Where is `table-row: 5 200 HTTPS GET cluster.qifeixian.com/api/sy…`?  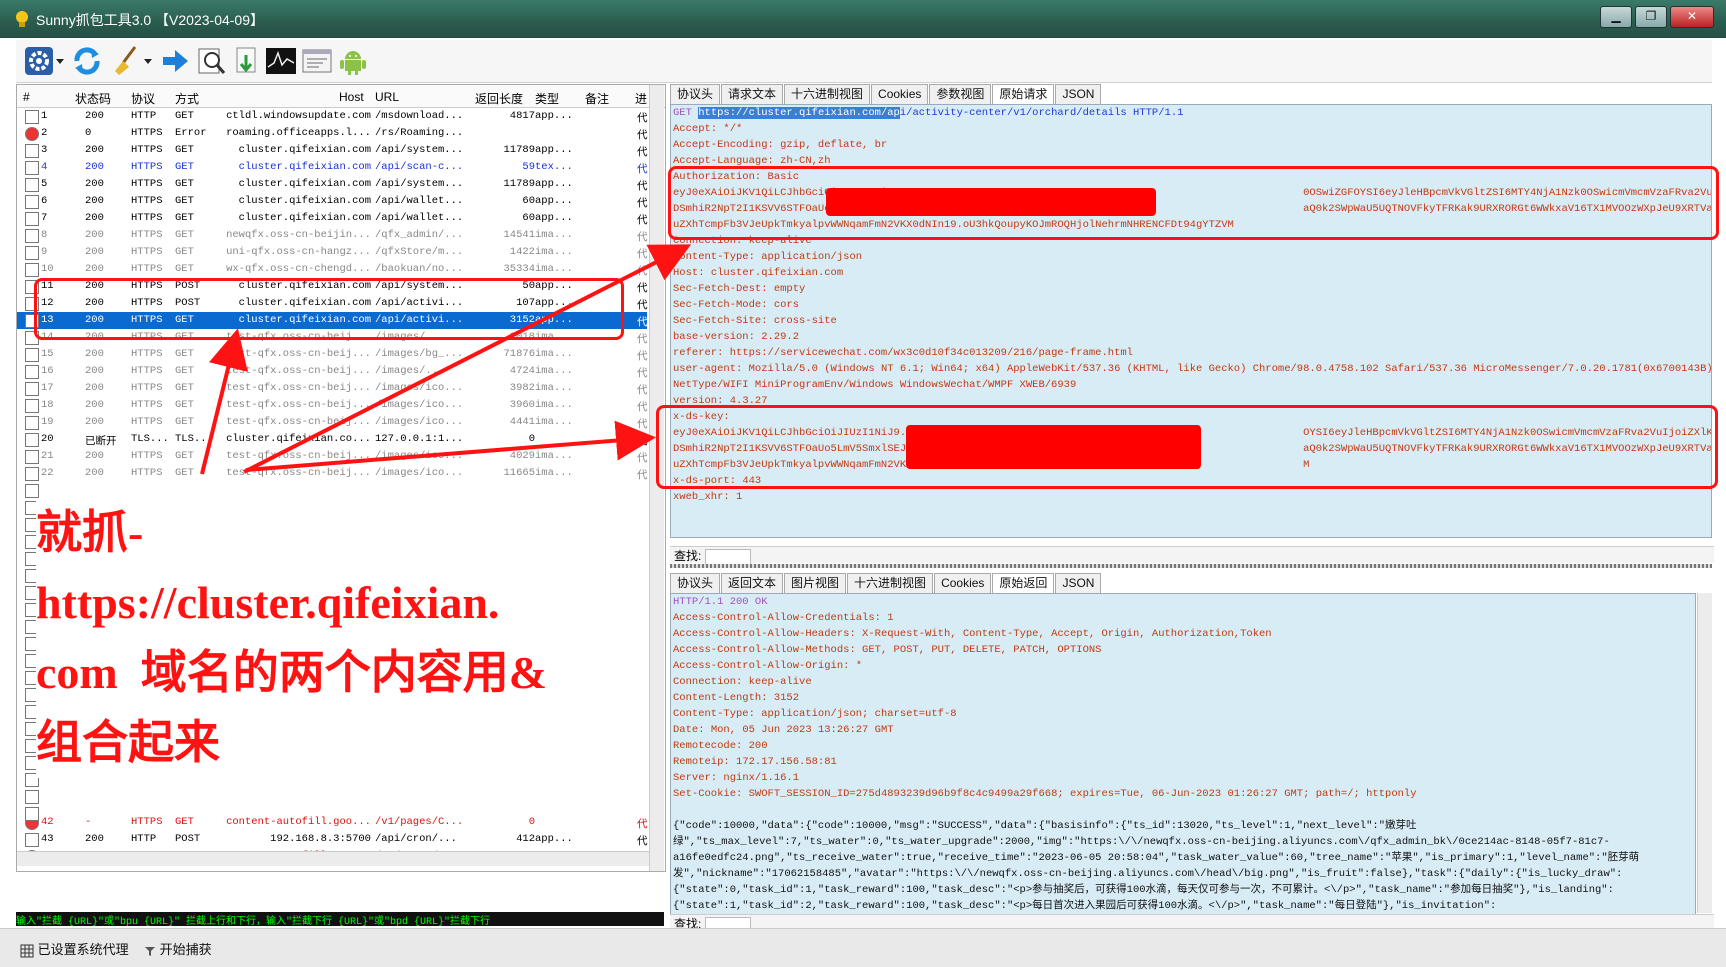
table-row: 5 200 HTTPS GET cluster.qifeixian.com/api/sy… is located at coordinates (332, 184).